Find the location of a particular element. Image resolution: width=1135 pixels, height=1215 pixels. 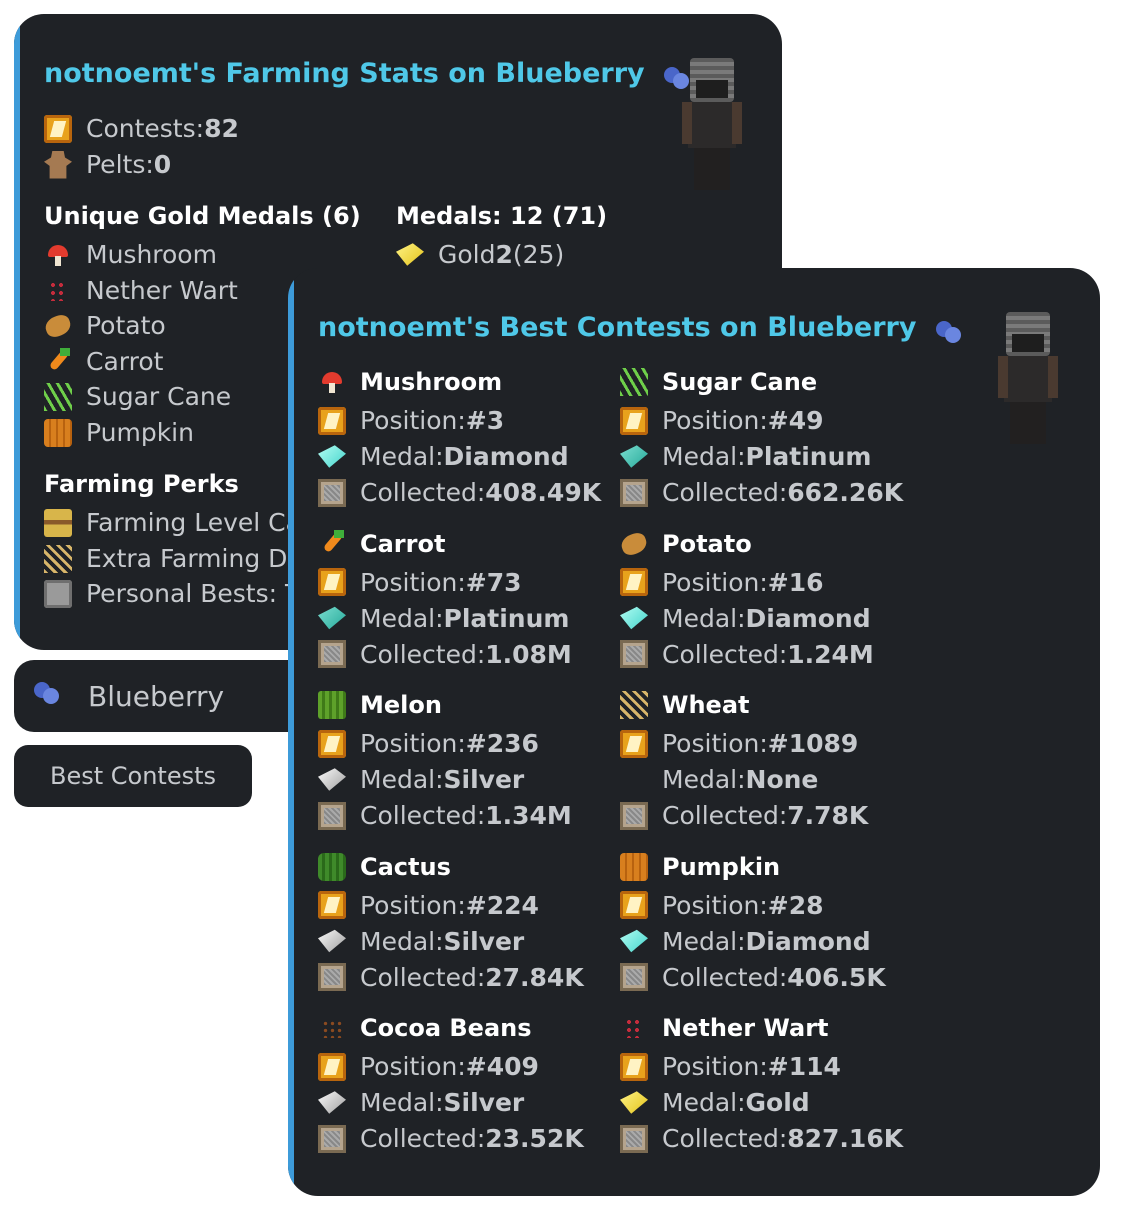

unique-medals-heading: Unique Gold Medals (6) is located at coordinates (202, 216).